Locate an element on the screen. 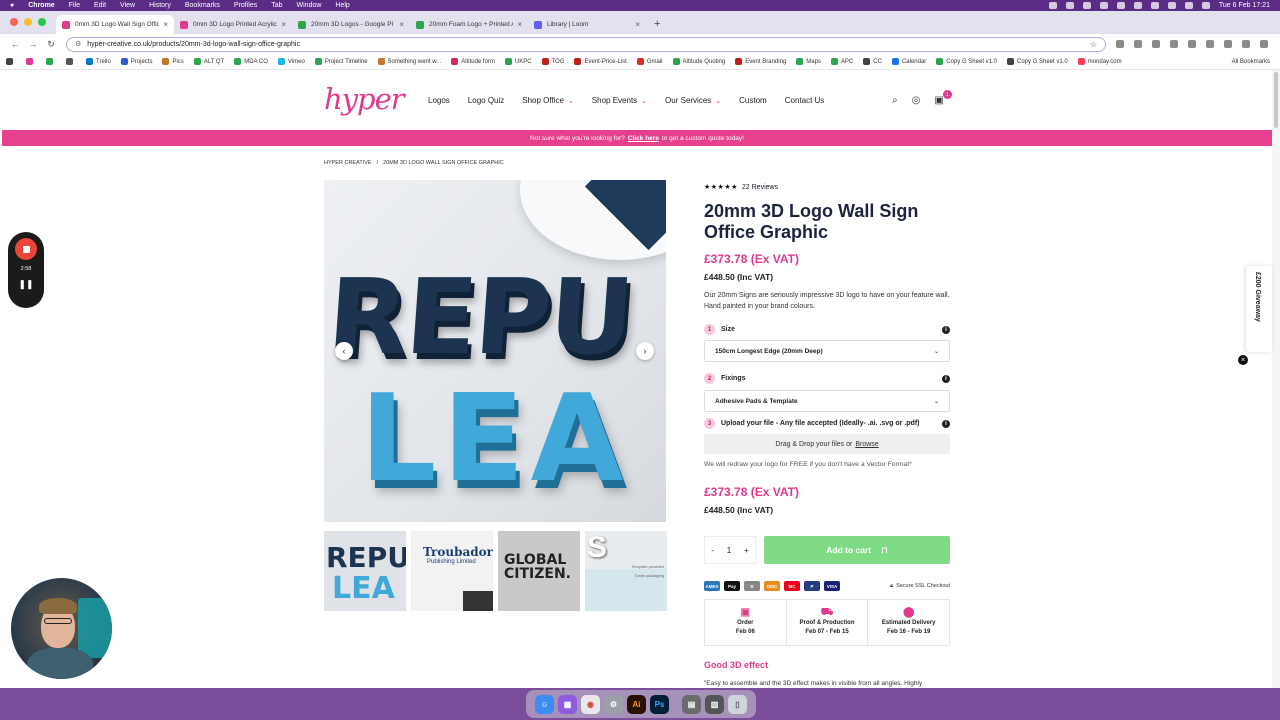 This screenshot has width=1280, height=720. thumbnail: Troubador Publishing Limited is located at coordinates (452, 571).